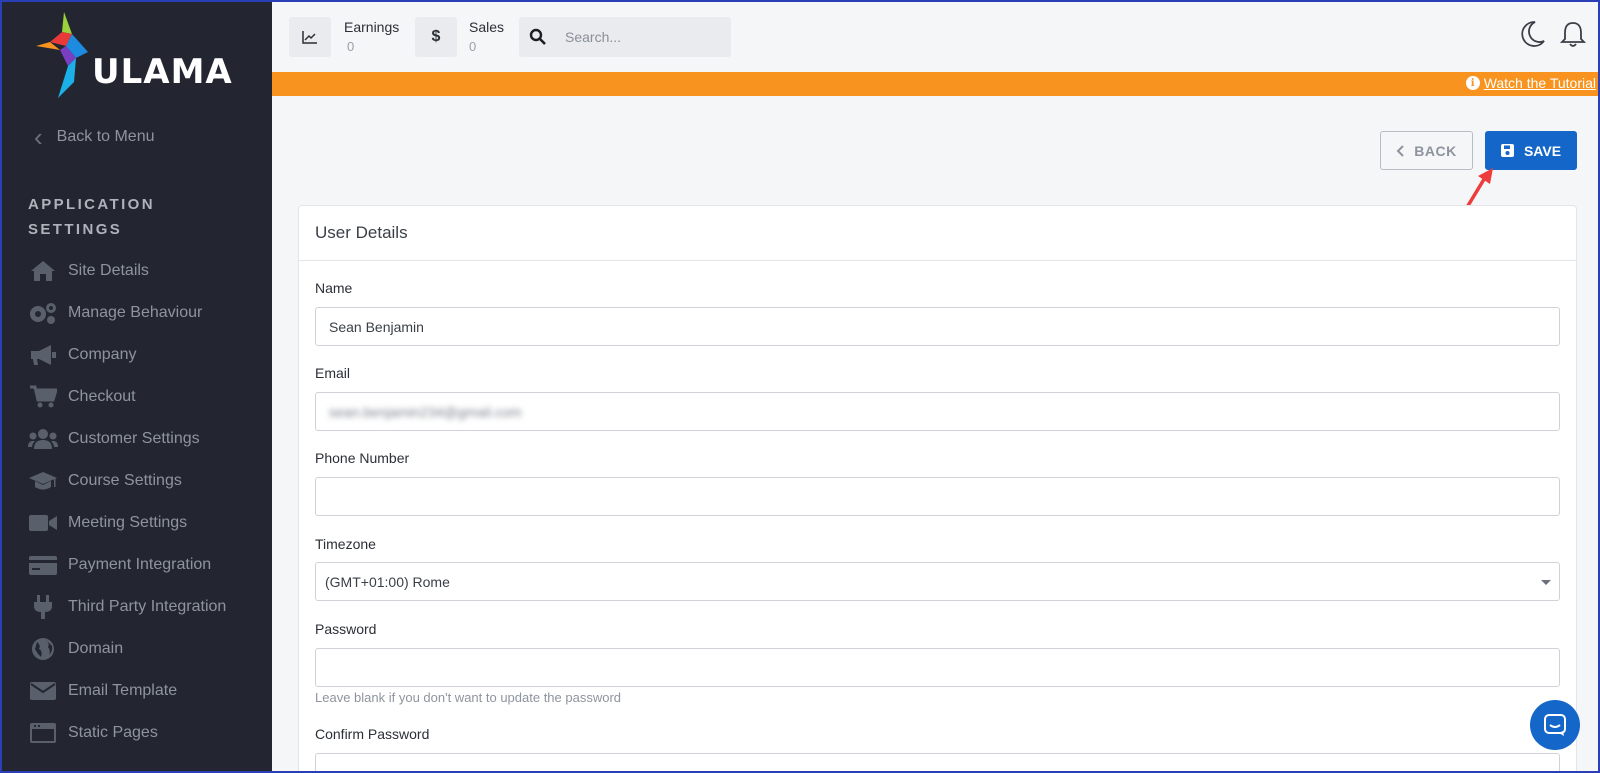 This screenshot has height=773, width=1600. I want to click on sidebar-item-domain: Domain, so click(127, 649).